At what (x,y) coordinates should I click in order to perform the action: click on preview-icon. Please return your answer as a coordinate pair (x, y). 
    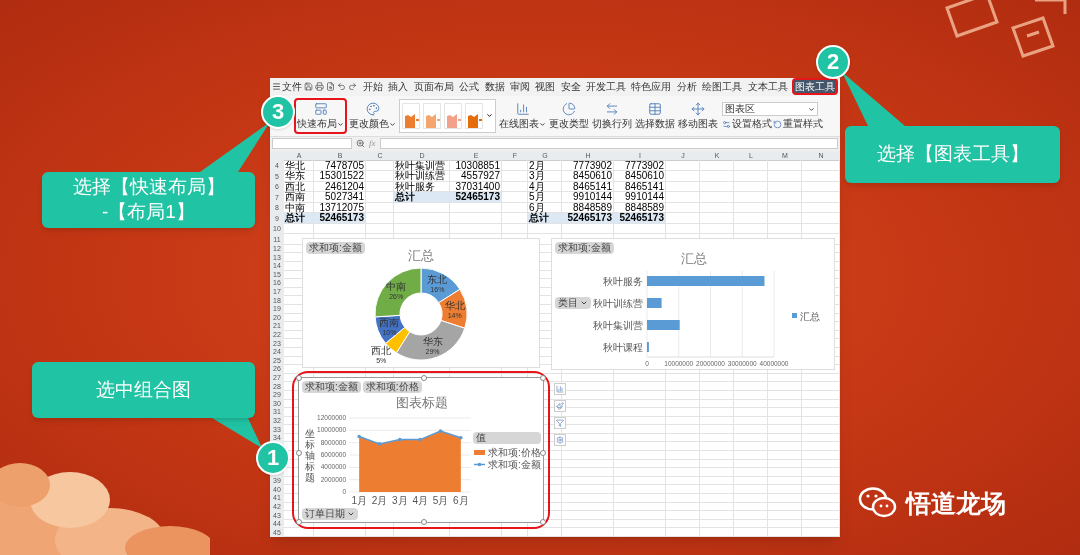
    Looking at the image, I should click on (330, 87).